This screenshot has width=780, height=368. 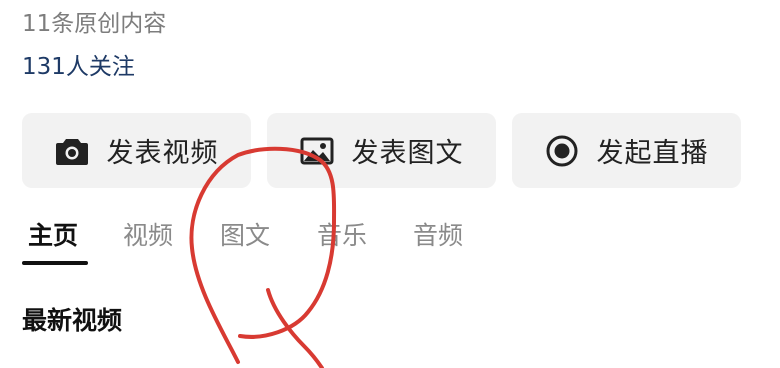 I want to click on latest-videos-heading: 最新视频, so click(x=72, y=320).